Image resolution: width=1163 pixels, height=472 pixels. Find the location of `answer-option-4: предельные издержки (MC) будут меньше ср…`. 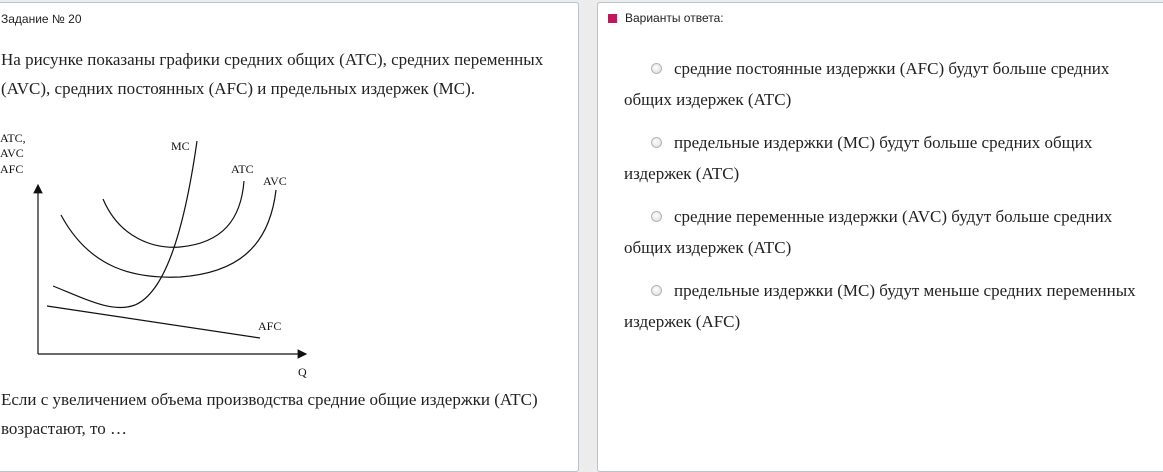

answer-option-4: предельные издержки (MC) будут меньше ср… is located at coordinates (886, 306).